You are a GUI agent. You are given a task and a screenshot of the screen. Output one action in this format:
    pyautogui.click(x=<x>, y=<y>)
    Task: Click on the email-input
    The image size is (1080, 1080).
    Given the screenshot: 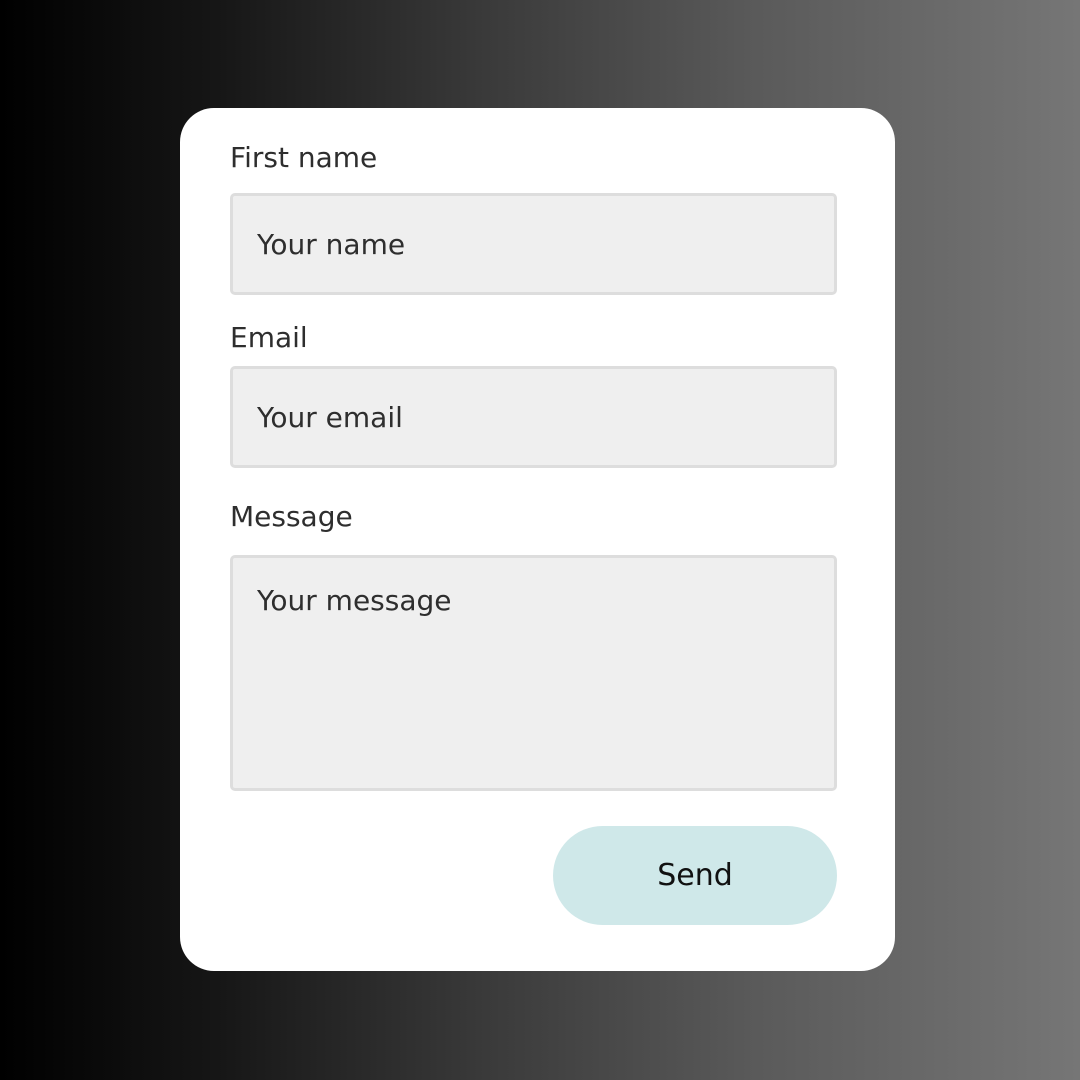 What is the action you would take?
    pyautogui.click(x=533, y=417)
    